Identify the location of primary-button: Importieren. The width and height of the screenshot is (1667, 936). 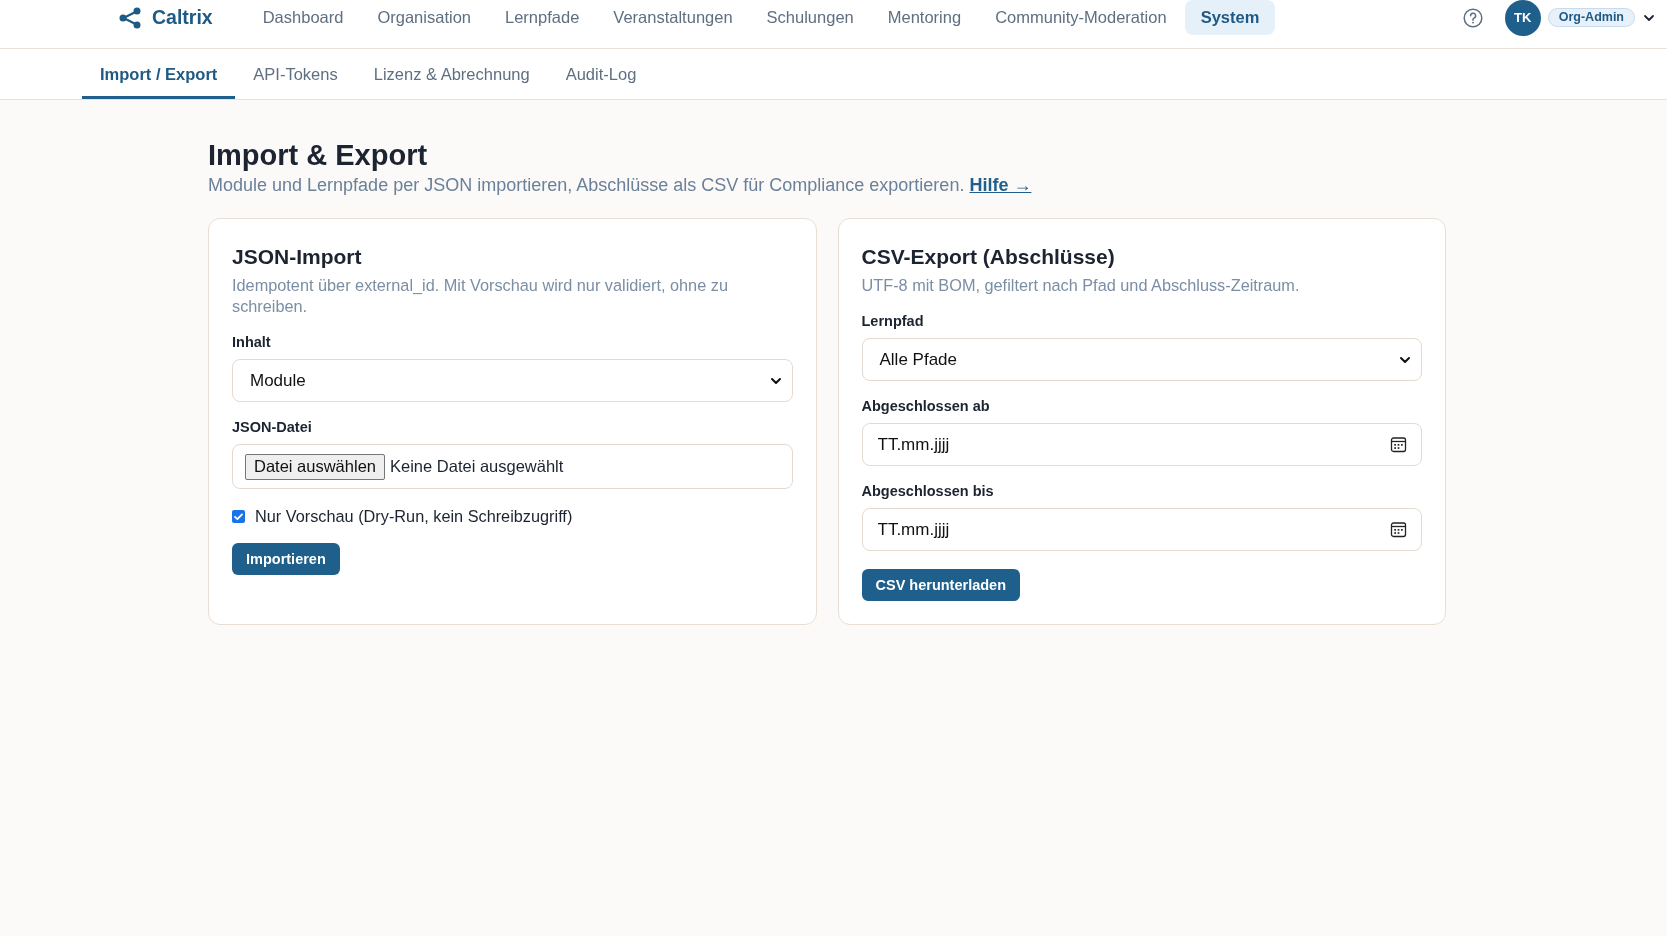
(286, 559).